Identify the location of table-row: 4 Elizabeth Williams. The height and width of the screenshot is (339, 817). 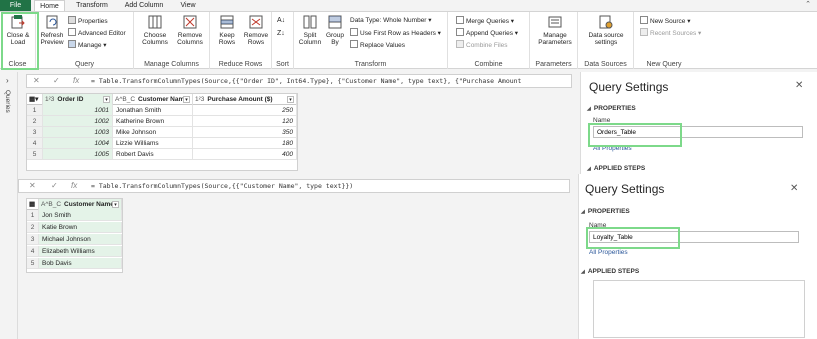
(74, 251).